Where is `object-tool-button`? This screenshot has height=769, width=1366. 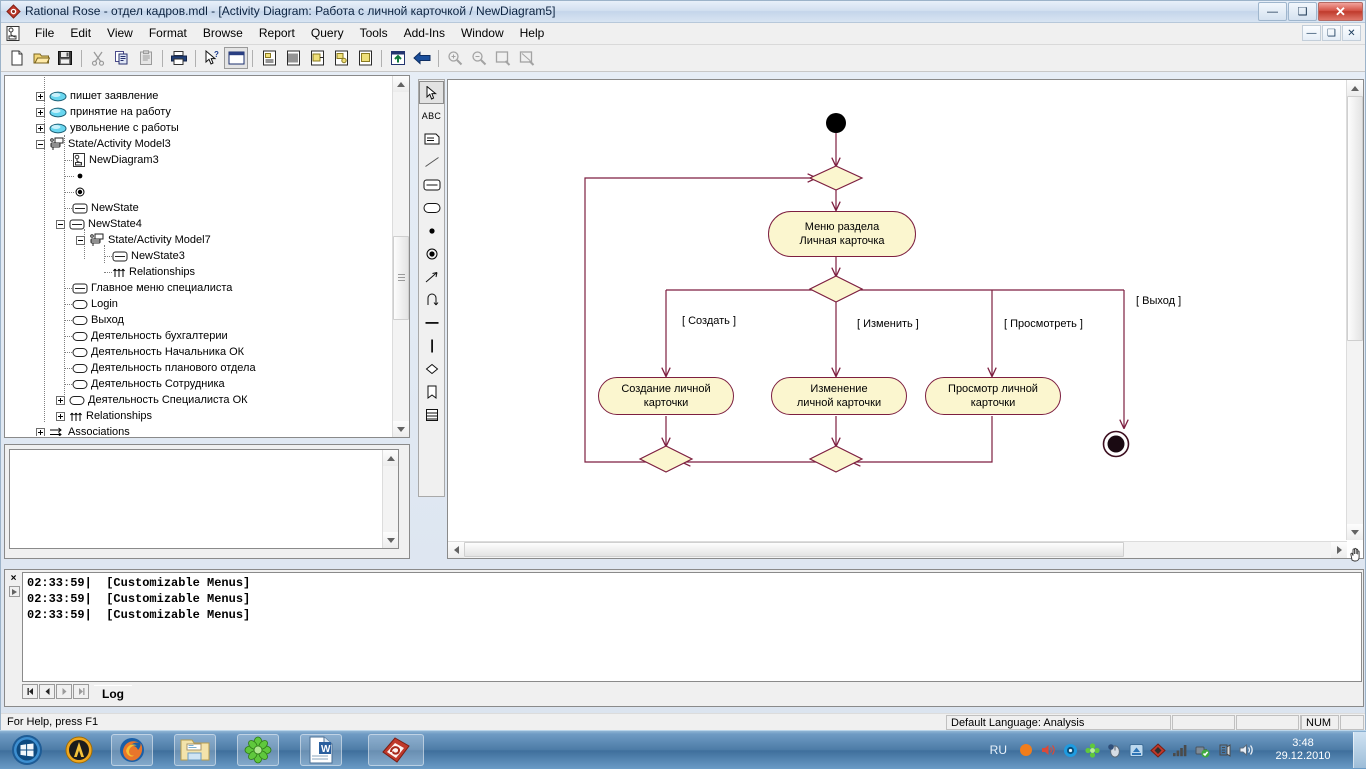
object-tool-button is located at coordinates (431, 414).